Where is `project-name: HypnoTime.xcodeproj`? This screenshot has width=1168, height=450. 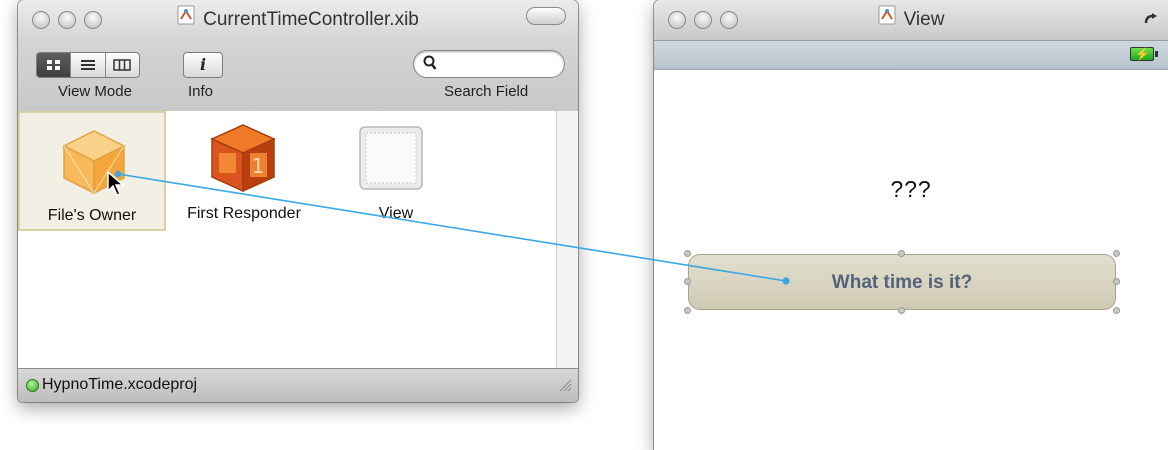
project-name: HypnoTime.xcodeproj is located at coordinates (119, 385).